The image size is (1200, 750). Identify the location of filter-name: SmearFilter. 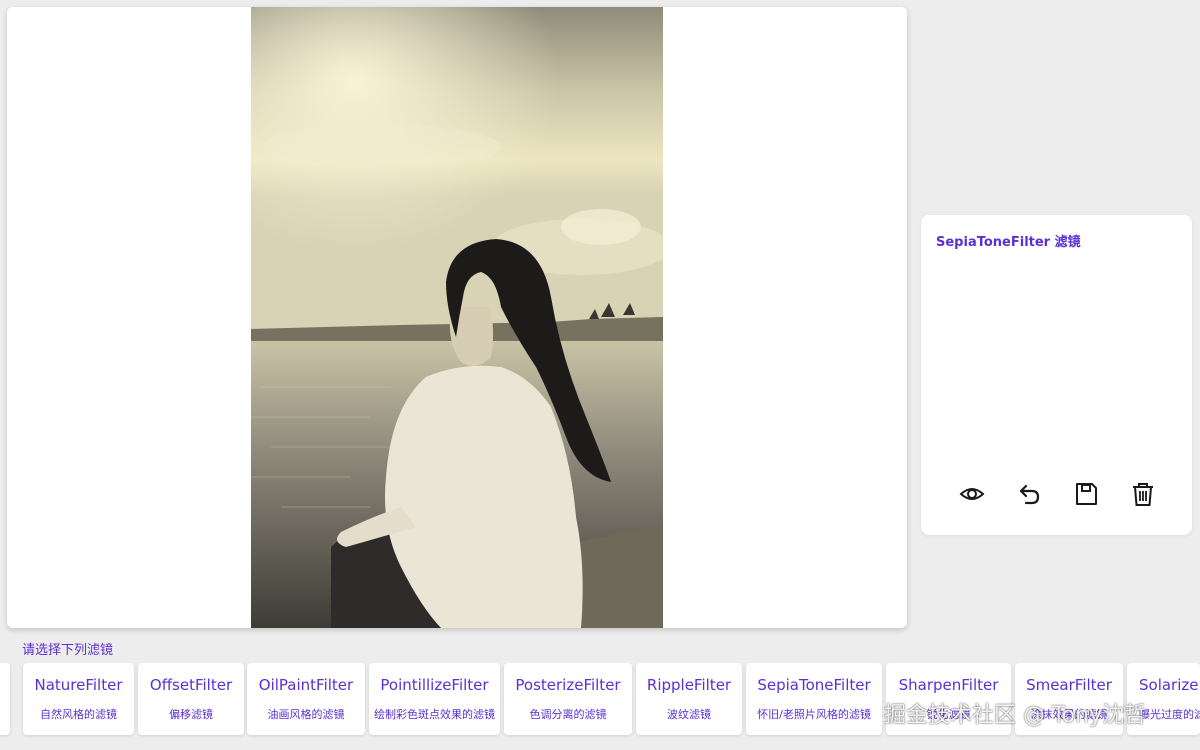
(1069, 685).